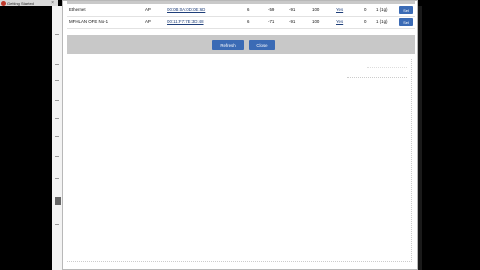 This screenshot has height=270, width=480. Describe the element at coordinates (3, 3) in the screenshot. I see `favicon-icon` at that location.